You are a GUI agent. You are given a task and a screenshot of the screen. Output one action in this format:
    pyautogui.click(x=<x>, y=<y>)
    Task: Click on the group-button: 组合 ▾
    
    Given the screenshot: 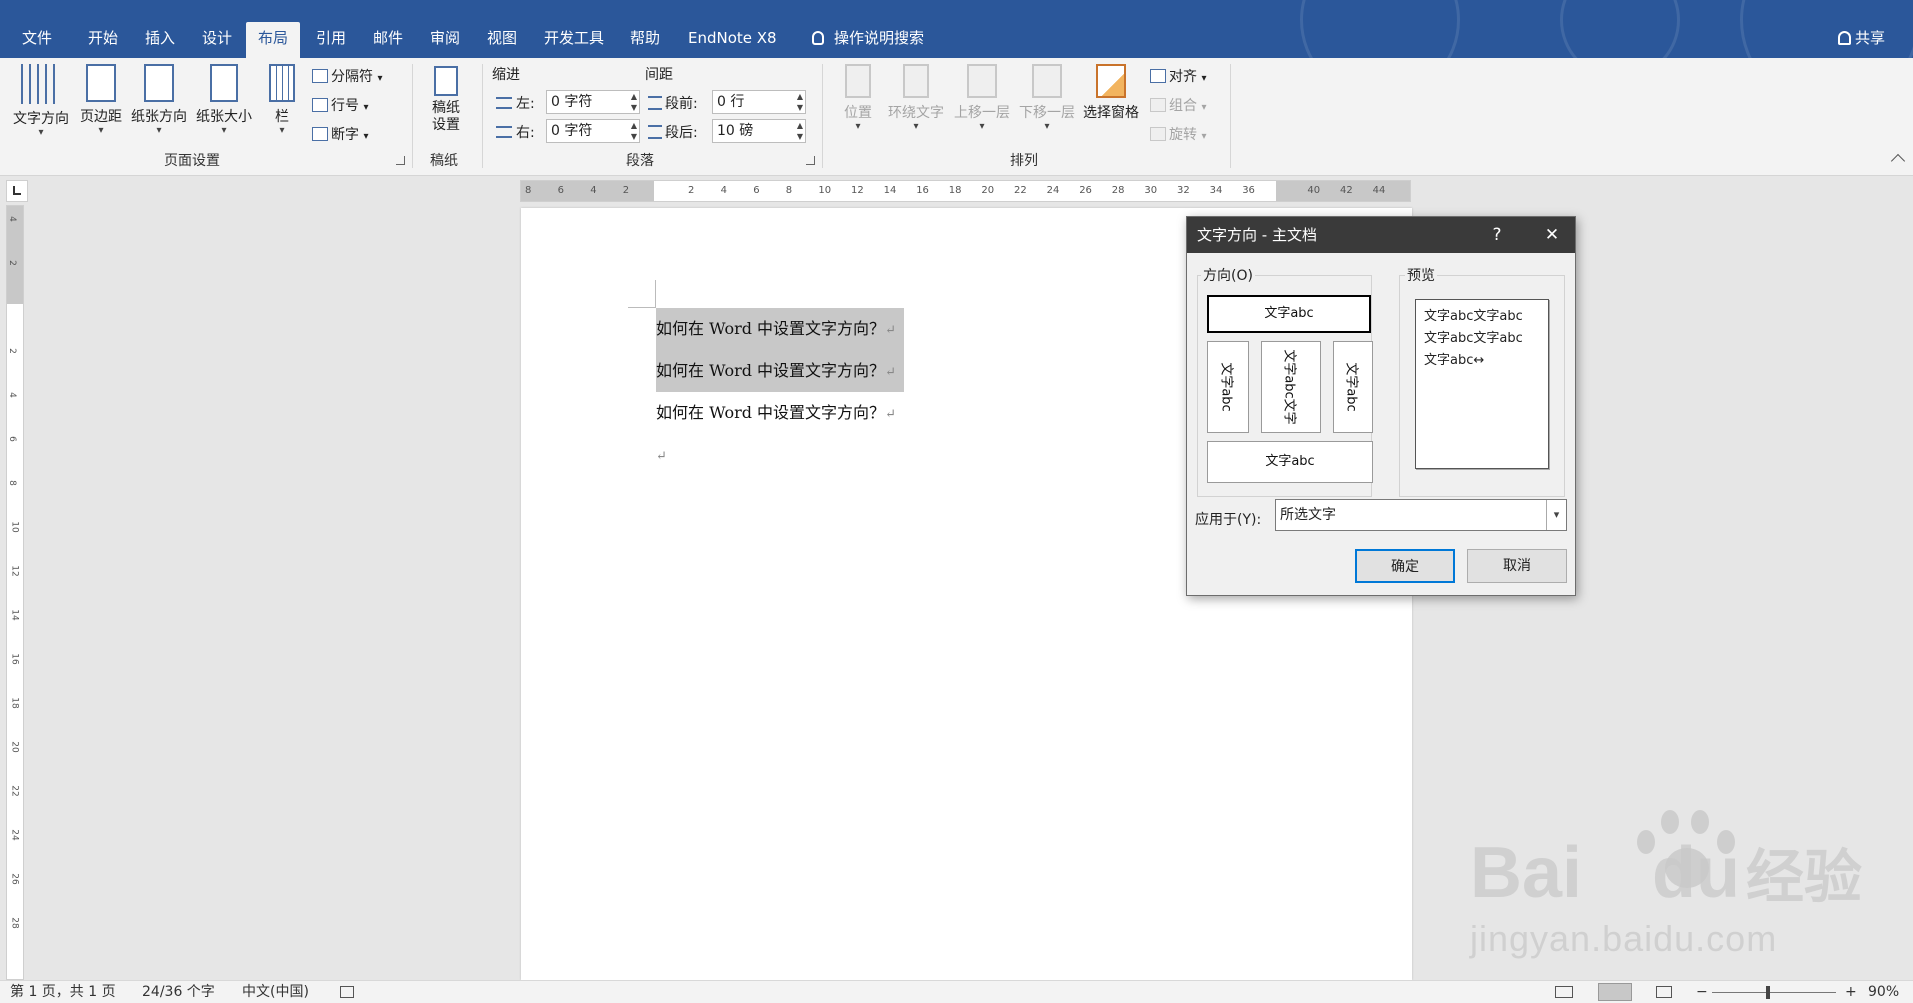 What is the action you would take?
    pyautogui.click(x=1178, y=105)
    